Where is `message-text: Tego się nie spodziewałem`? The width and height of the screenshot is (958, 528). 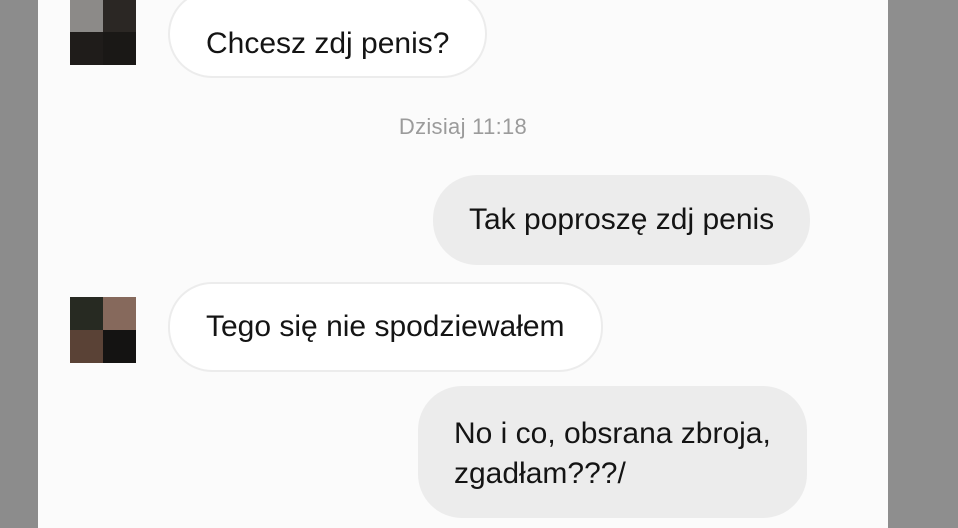
message-text: Tego się nie spodziewałem is located at coordinates (385, 326).